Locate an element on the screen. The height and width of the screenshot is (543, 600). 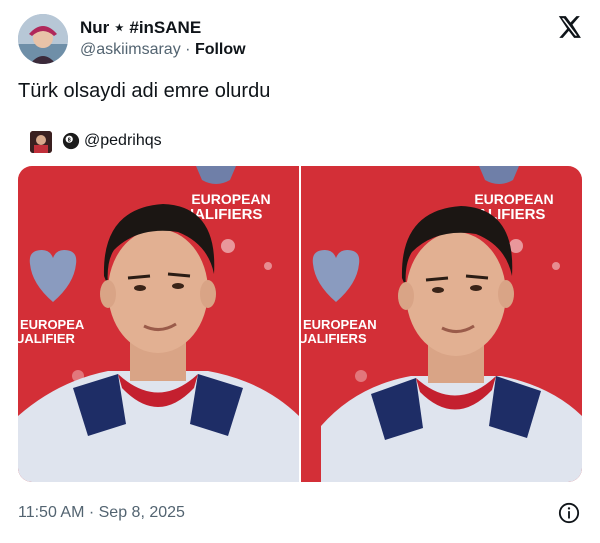
quoted-account-row: 8 @pedrihqs is located at coordinates (112, 141).